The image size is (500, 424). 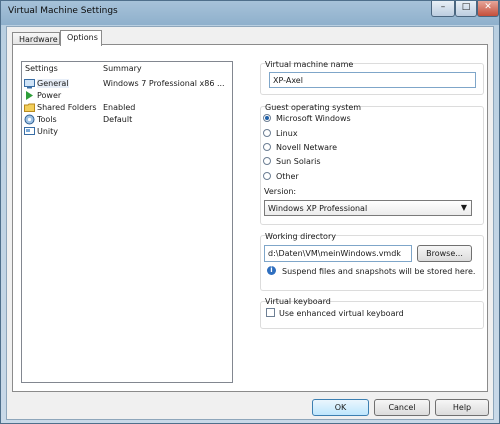 What do you see at coordinates (41, 68) in the screenshot?
I see `settings-column-header: Settings` at bounding box center [41, 68].